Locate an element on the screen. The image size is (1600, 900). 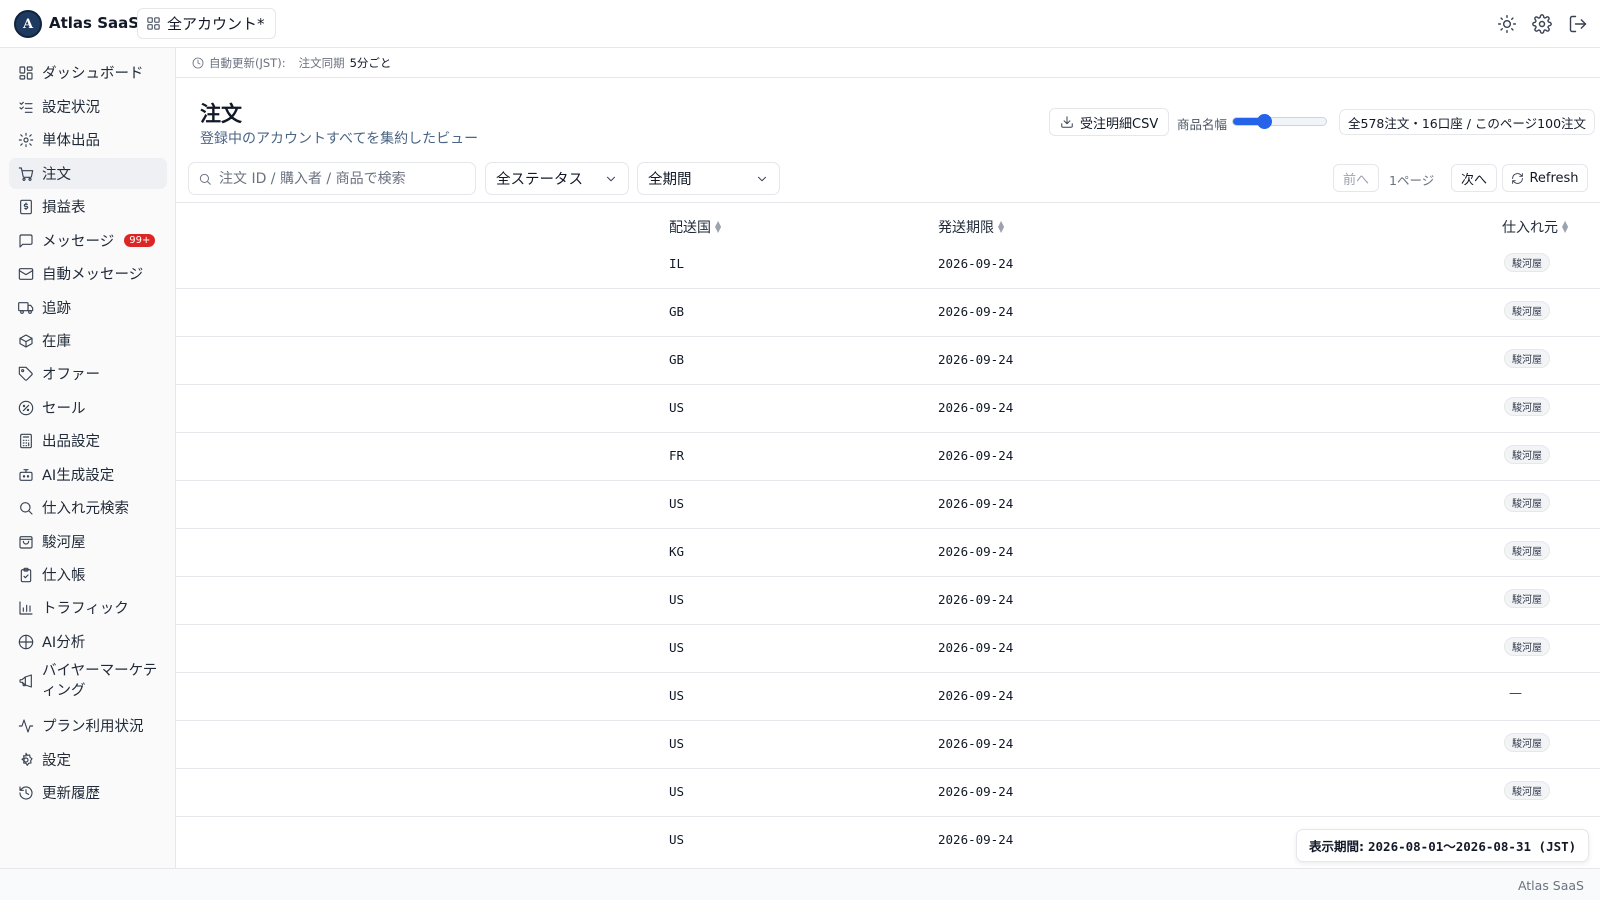
export-csv-button: 受注明細CSV is located at coordinates (1109, 122).